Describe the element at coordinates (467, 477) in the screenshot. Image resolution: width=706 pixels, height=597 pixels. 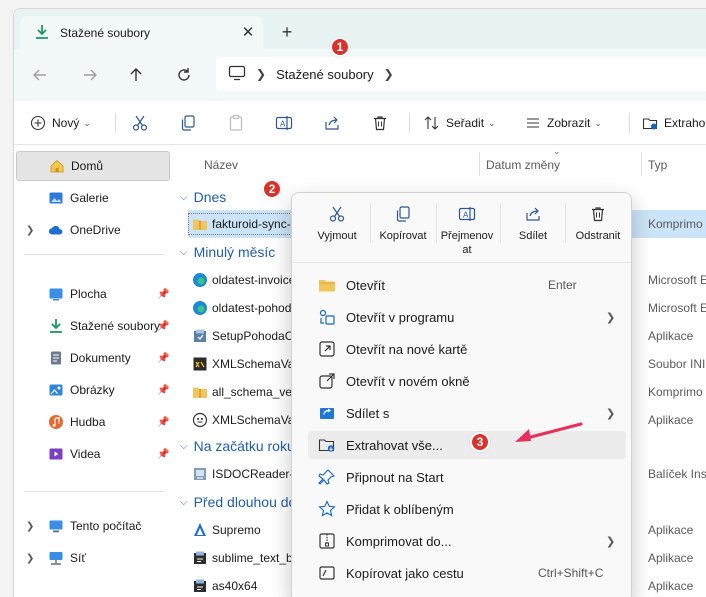
I see `menu-item-pin-to-start: Připnout na Start` at that location.